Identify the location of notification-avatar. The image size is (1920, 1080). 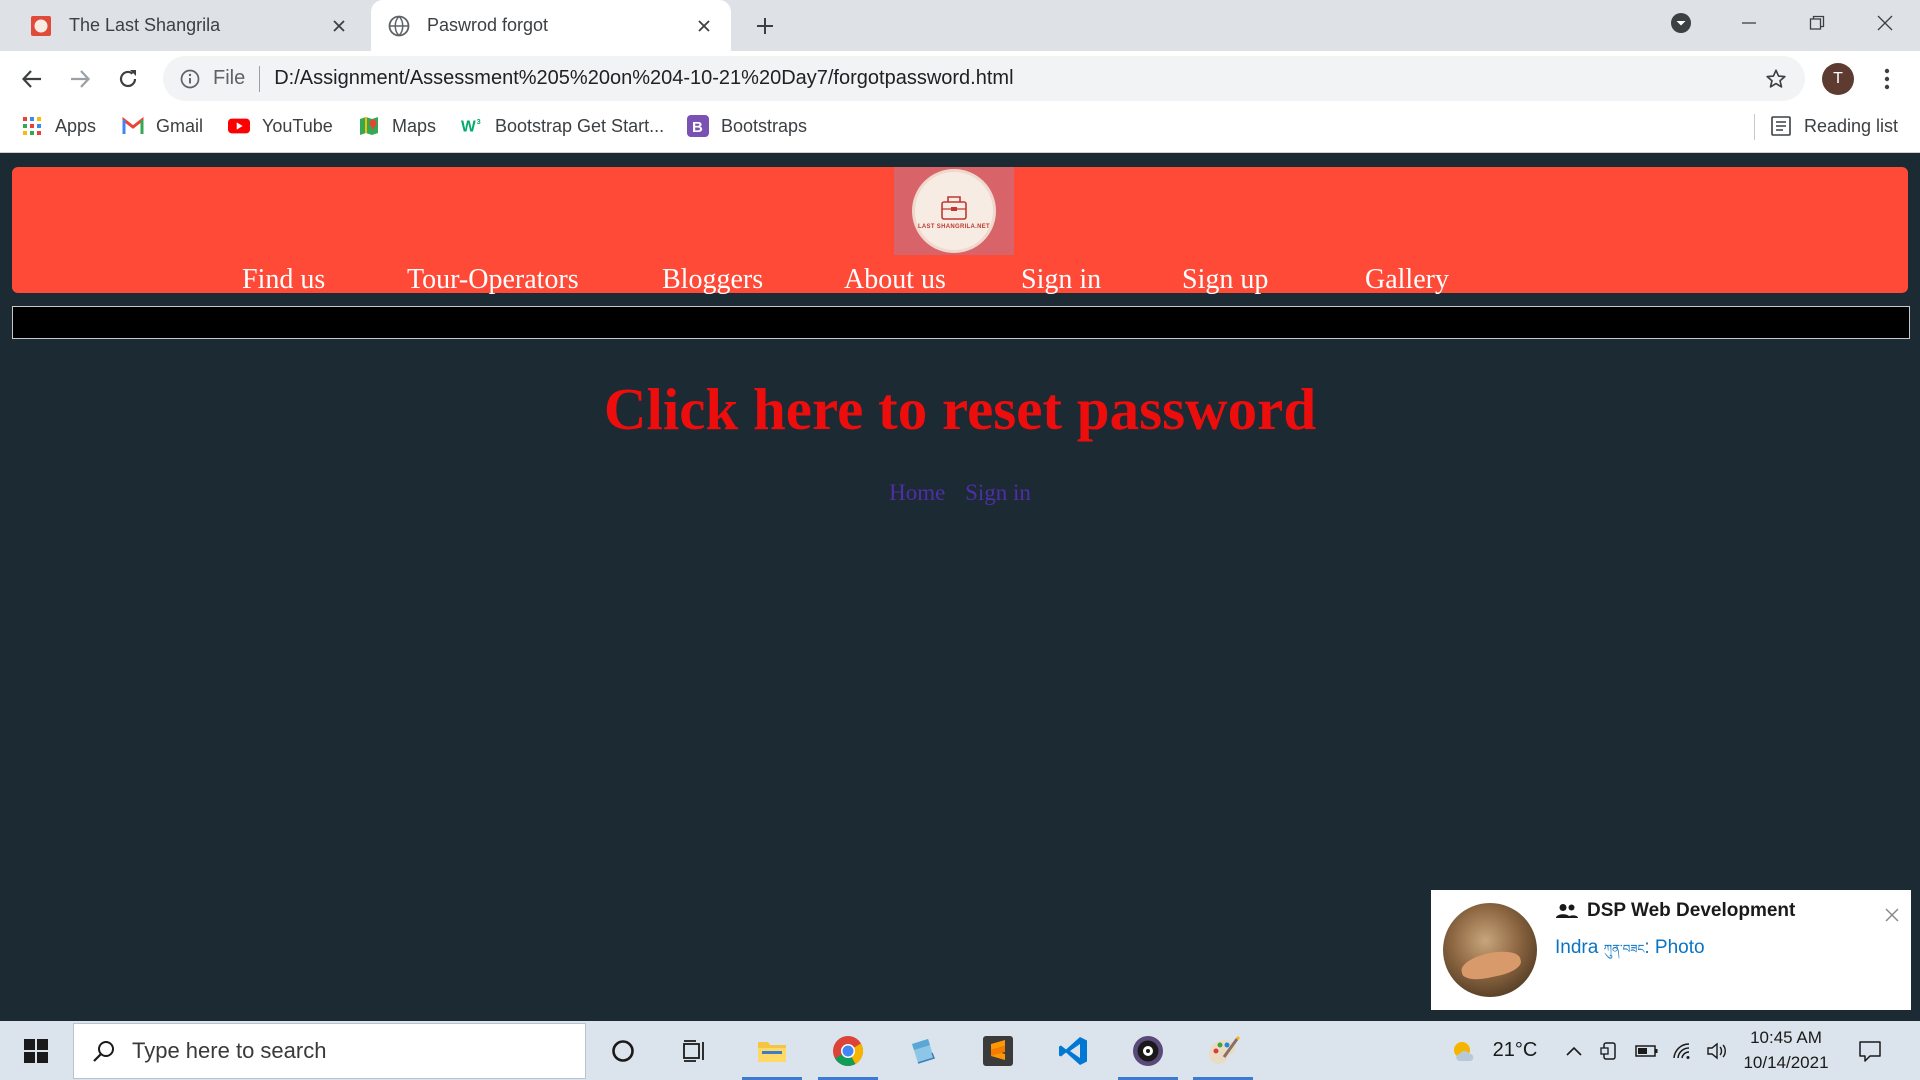
(1490, 950).